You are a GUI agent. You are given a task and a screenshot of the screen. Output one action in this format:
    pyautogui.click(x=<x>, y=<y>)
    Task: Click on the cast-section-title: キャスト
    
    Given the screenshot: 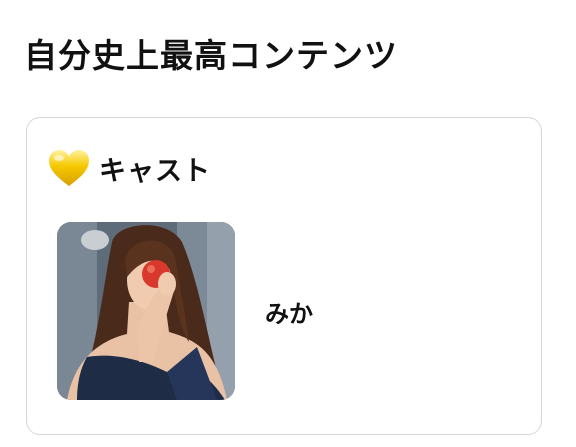 What is the action you would take?
    pyautogui.click(x=155, y=171)
    